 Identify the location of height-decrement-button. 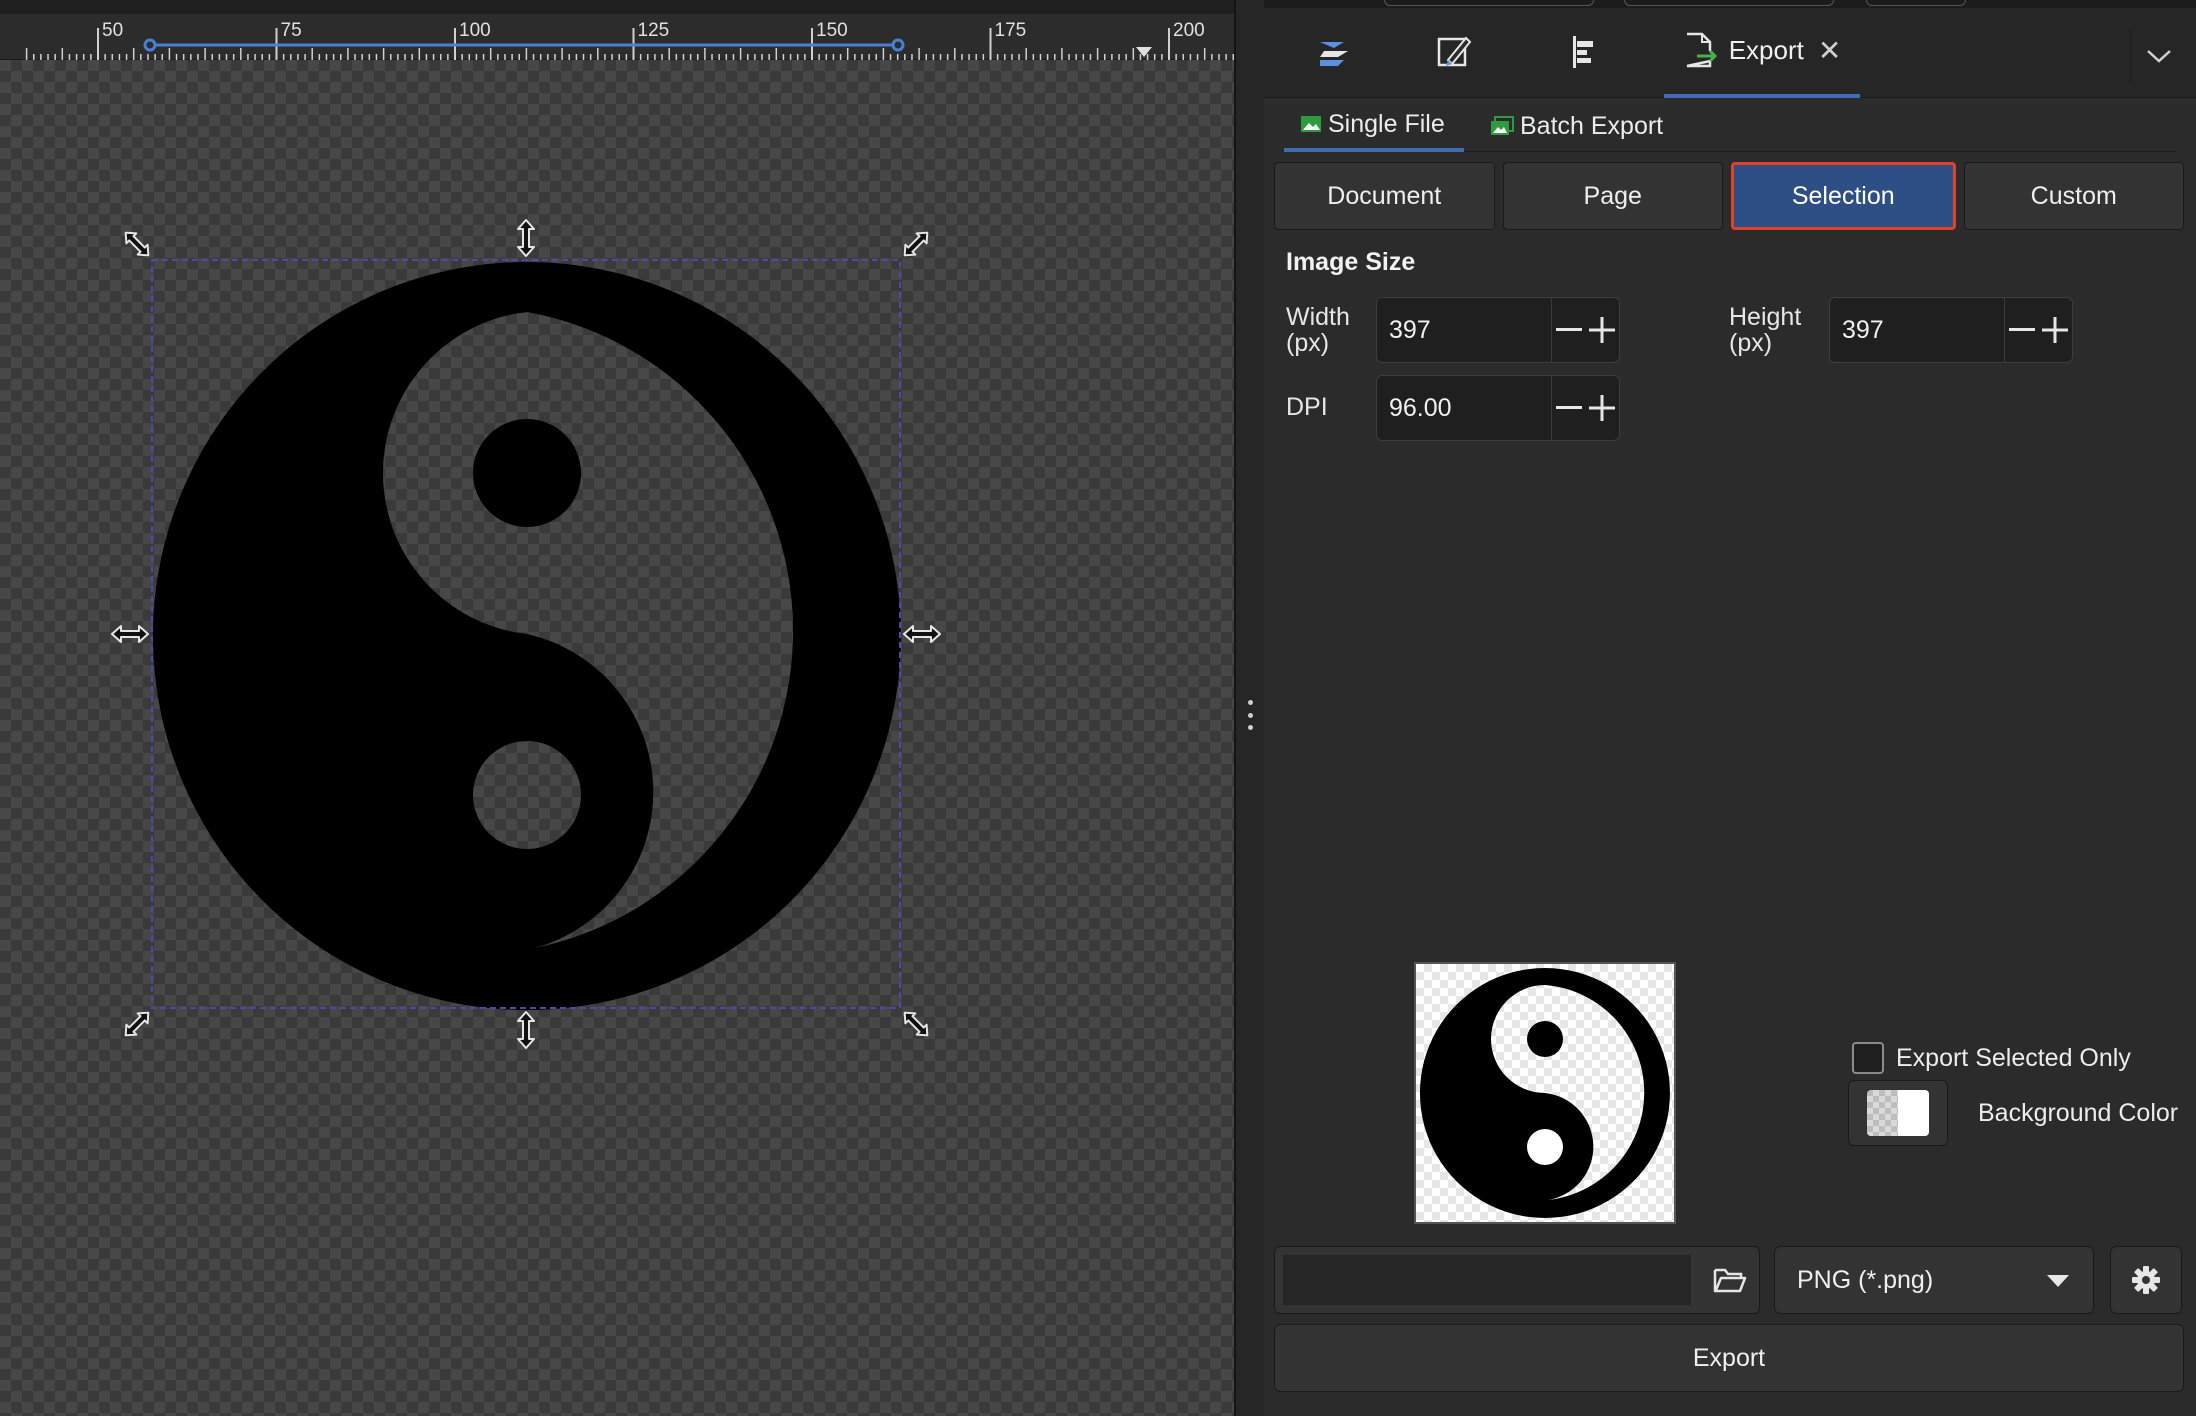
(2021, 330).